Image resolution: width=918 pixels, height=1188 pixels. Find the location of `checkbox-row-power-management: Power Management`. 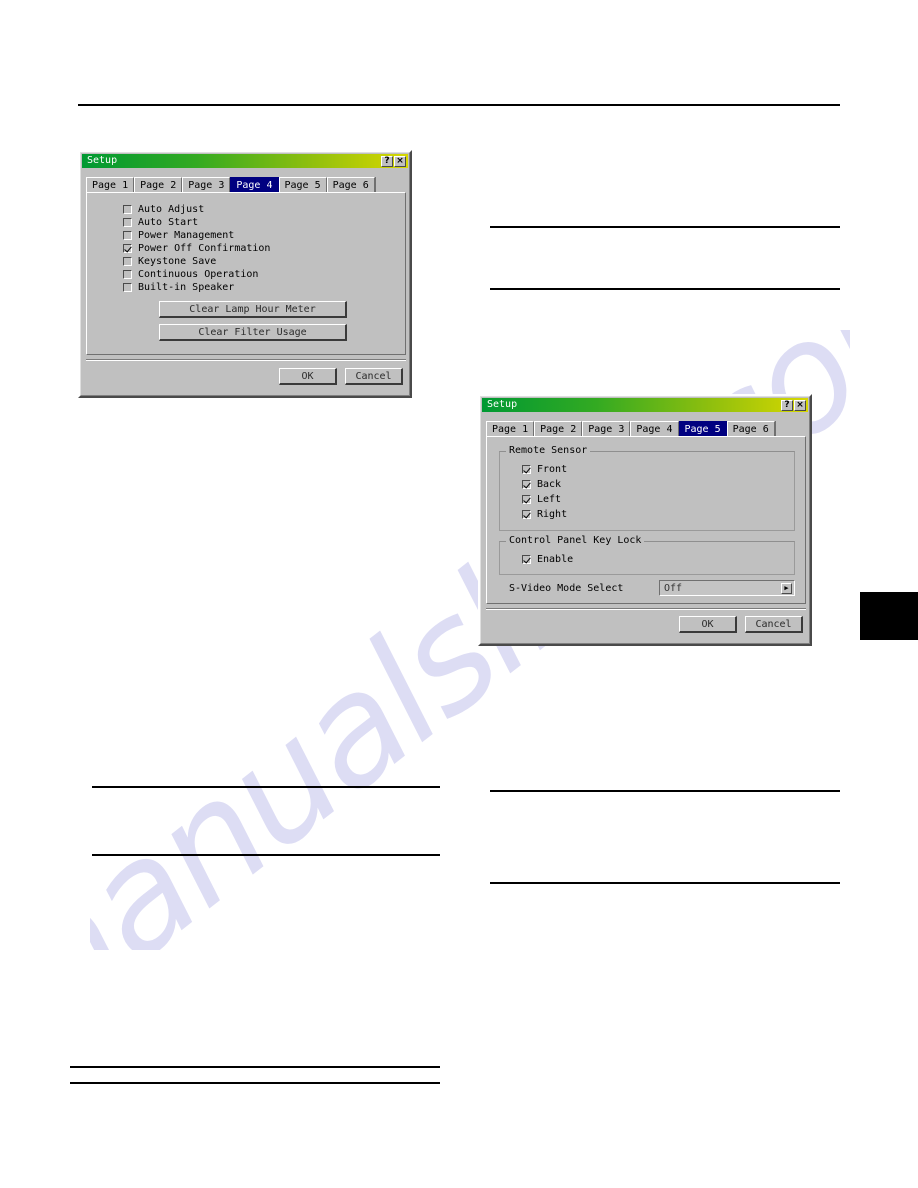

checkbox-row-power-management: Power Management is located at coordinates (196, 235).